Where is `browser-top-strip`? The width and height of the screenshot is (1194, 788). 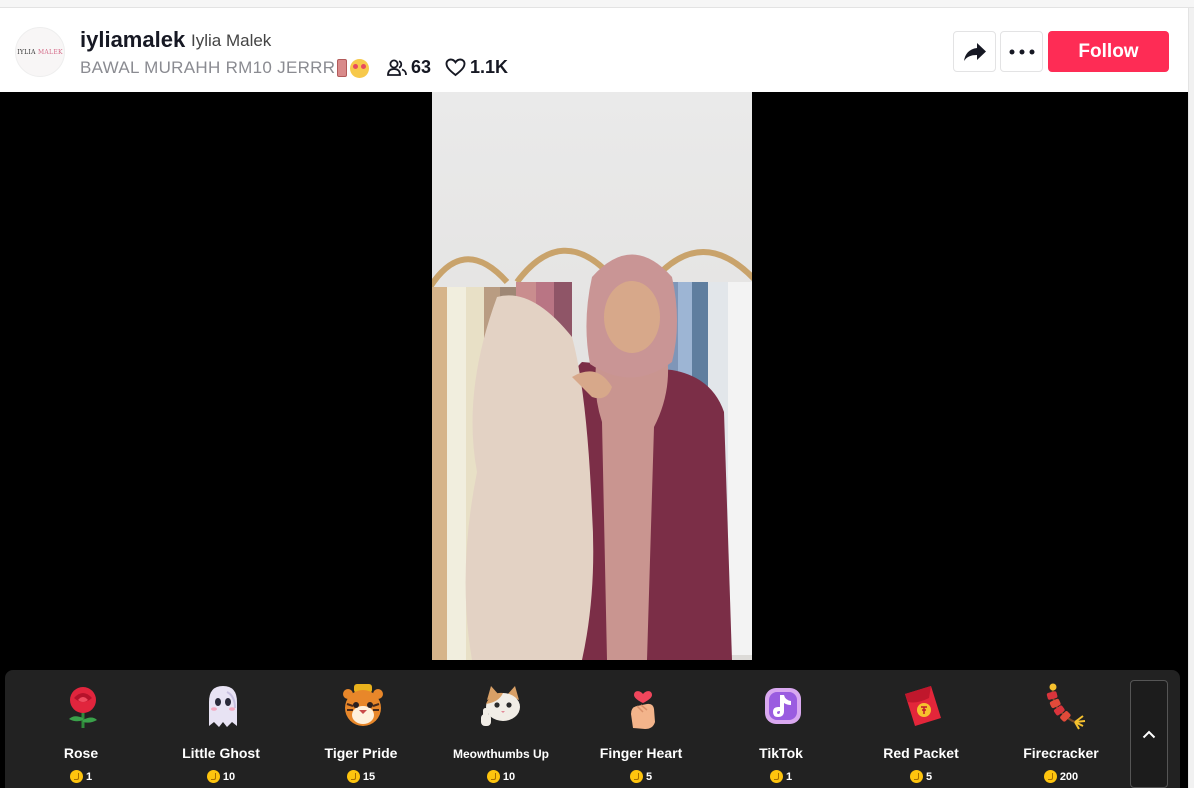 browser-top-strip is located at coordinates (597, 4).